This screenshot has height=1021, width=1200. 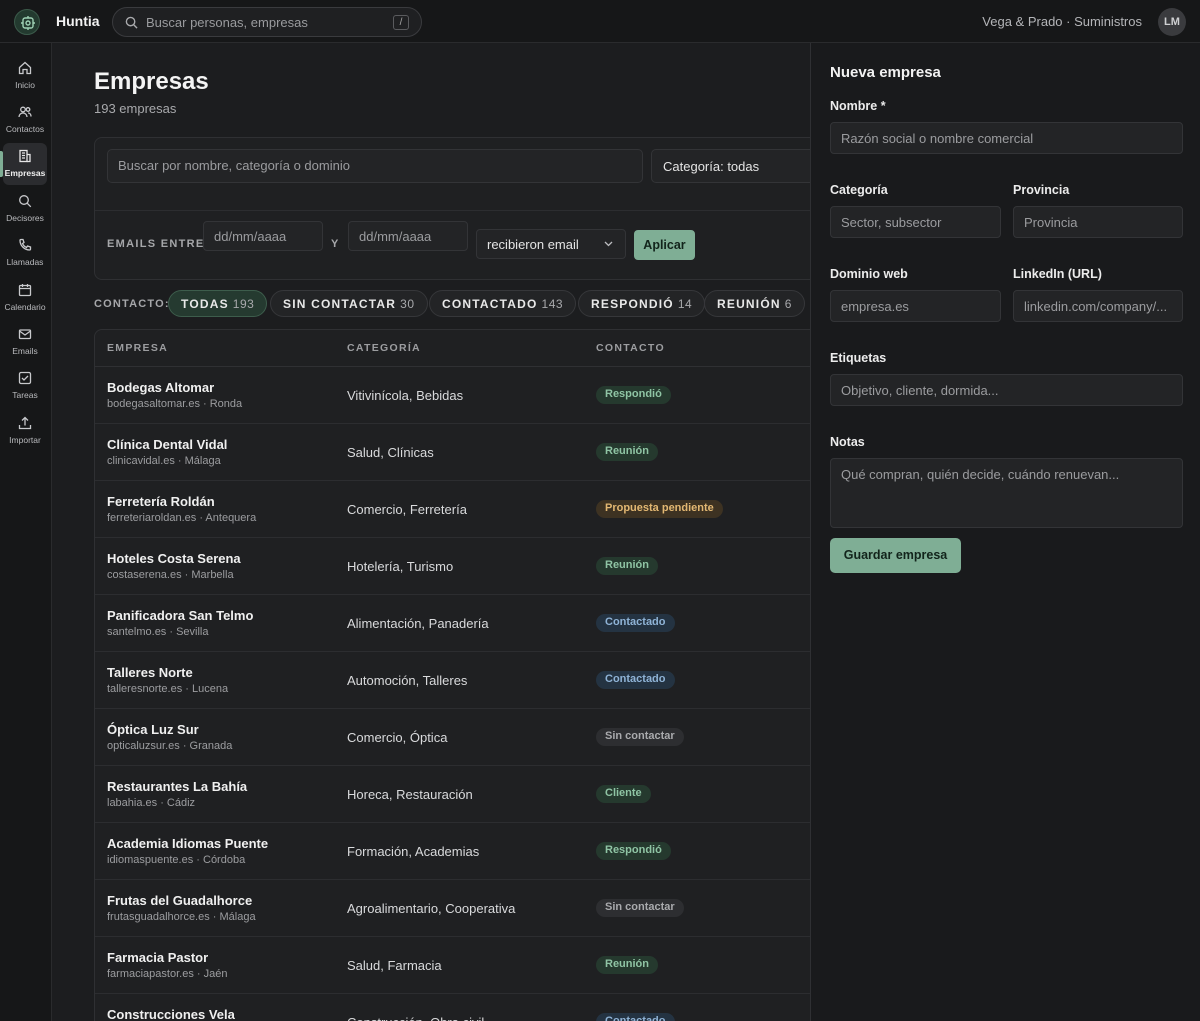 What do you see at coordinates (25, 120) in the screenshot?
I see `sidebar-item-contactos: Contactos` at bounding box center [25, 120].